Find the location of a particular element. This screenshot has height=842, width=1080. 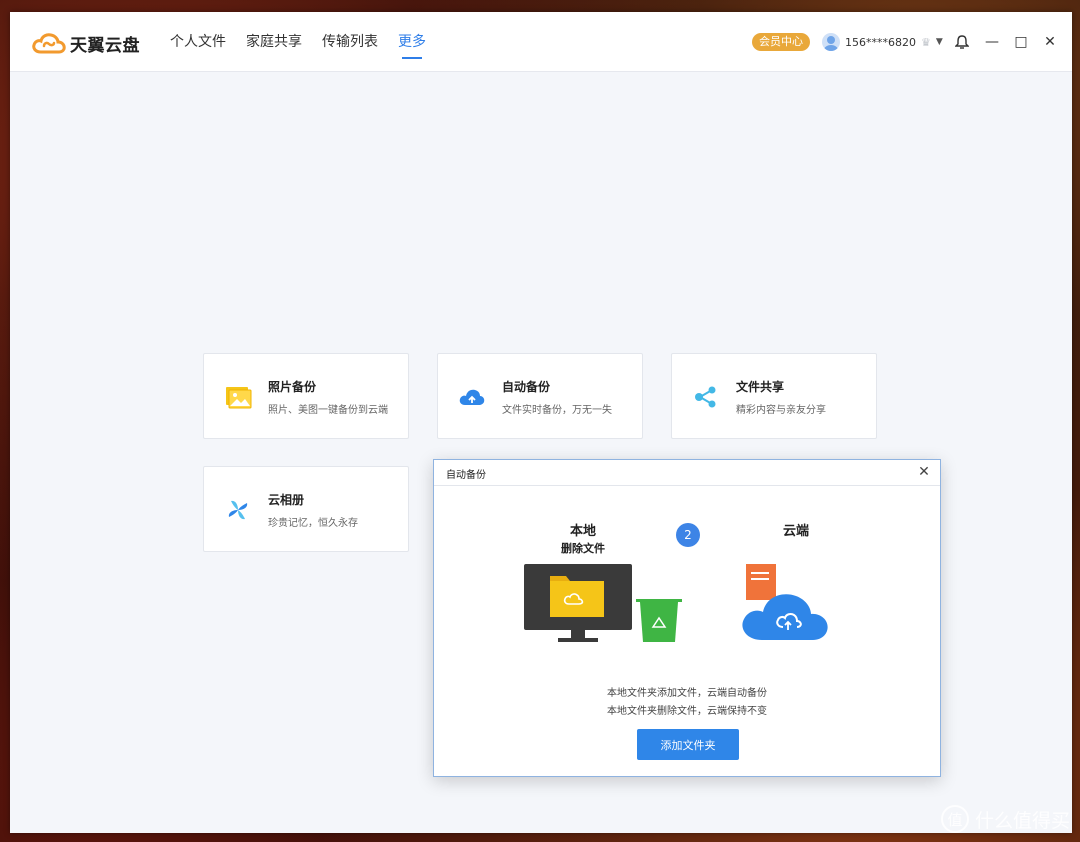

app-name: 天翼云盘 is located at coordinates (105, 45).